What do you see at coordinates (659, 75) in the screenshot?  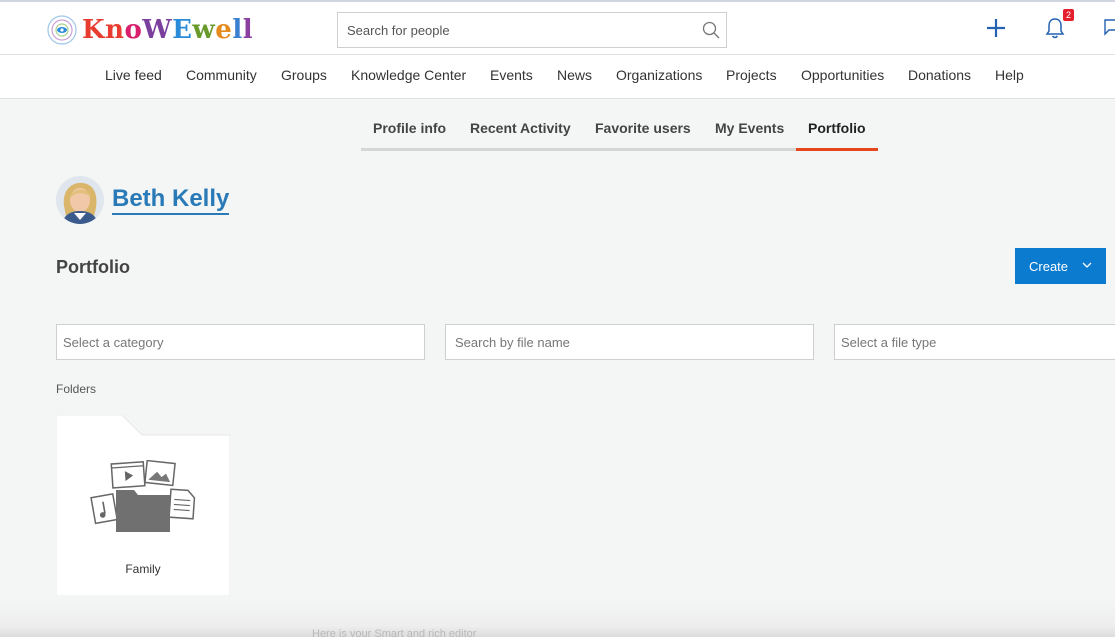 I see `nav-organizations: Organizations` at bounding box center [659, 75].